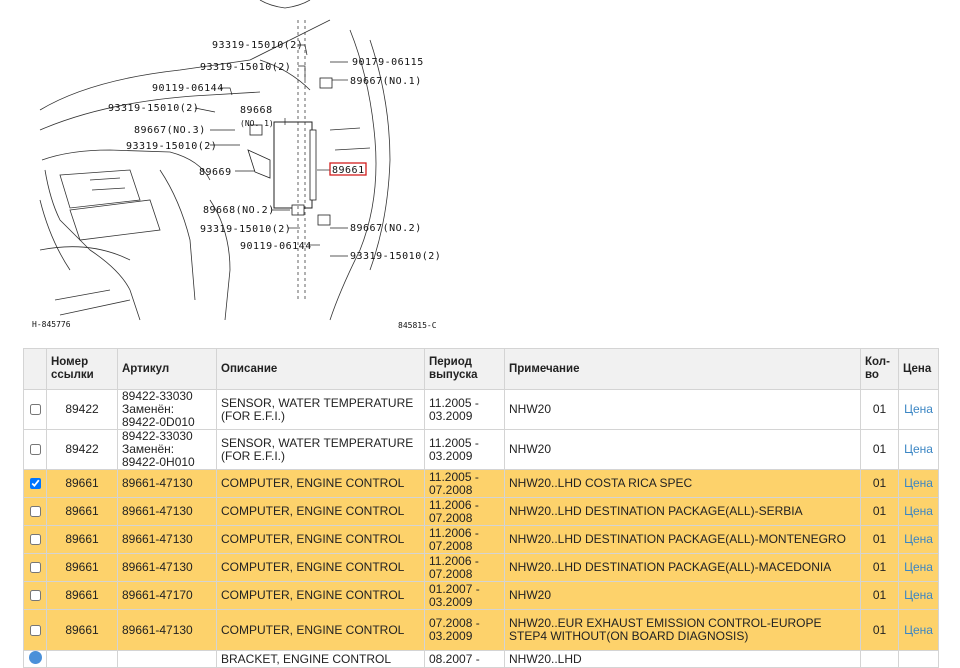 This screenshot has width=960, height=668. I want to click on article-cell: 89422-33030 Заменён: 89422-0H010, so click(167, 449).